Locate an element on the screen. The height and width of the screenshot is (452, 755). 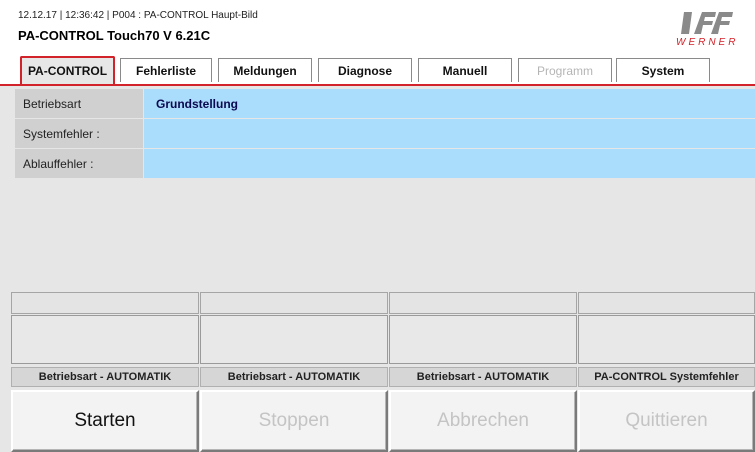
app-title: PA-CONTROL Touch70 V 6.21C is located at coordinates (114, 35).